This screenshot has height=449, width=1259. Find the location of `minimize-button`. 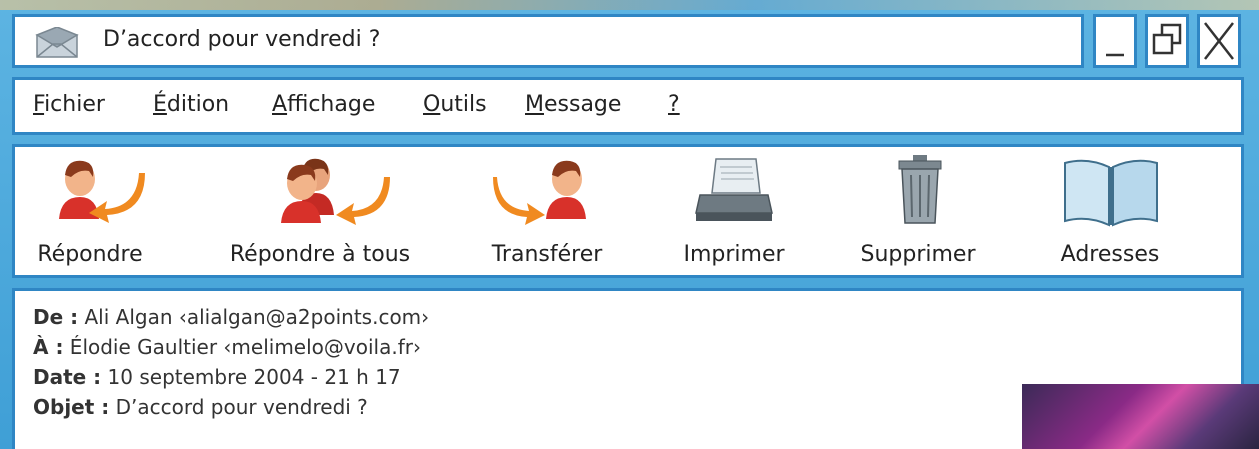

minimize-button is located at coordinates (1115, 41).